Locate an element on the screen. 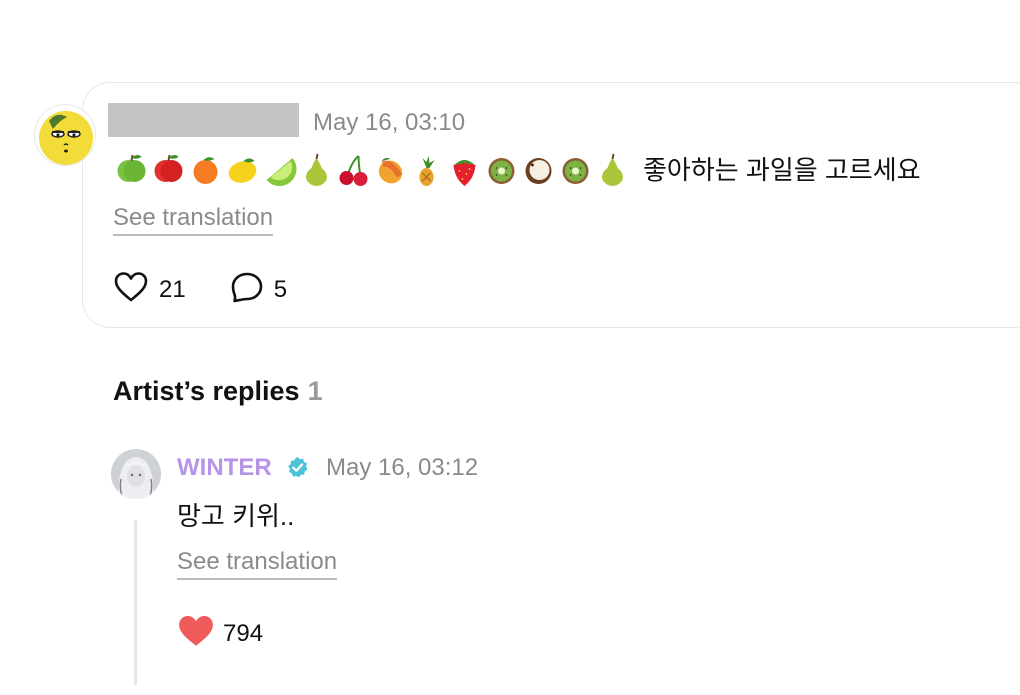 Image resolution: width=1020 pixels, height=695 pixels. red-apple-emoji-icon is located at coordinates (168, 170).